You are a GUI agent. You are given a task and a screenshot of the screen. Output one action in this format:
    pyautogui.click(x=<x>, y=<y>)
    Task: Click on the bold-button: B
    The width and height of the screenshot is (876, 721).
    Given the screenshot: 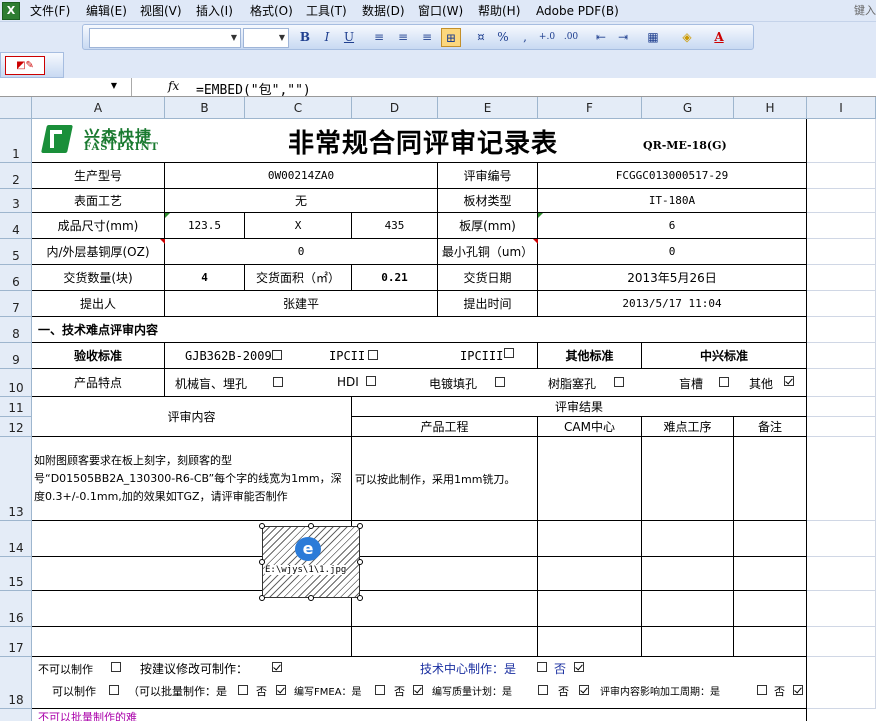 What is the action you would take?
    pyautogui.click(x=305, y=37)
    